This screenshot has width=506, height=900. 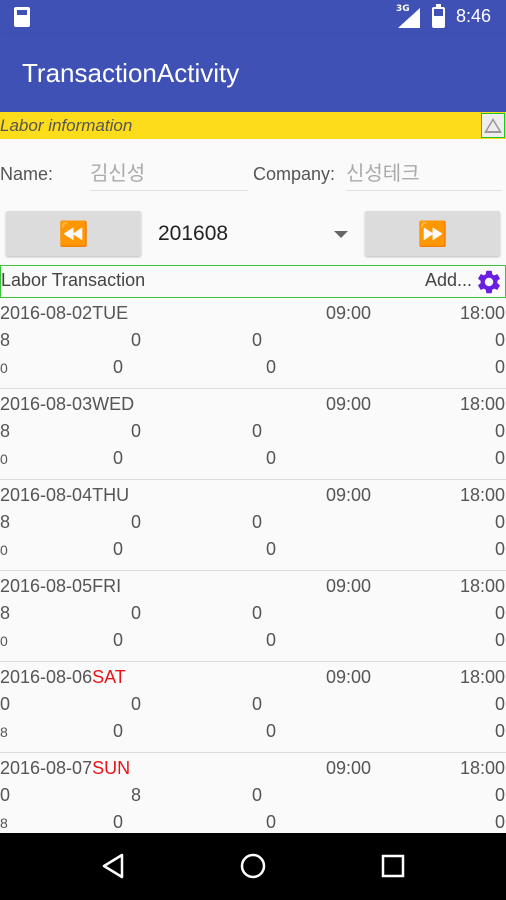 I want to click on app-title: TransactionActivity, so click(x=131, y=73).